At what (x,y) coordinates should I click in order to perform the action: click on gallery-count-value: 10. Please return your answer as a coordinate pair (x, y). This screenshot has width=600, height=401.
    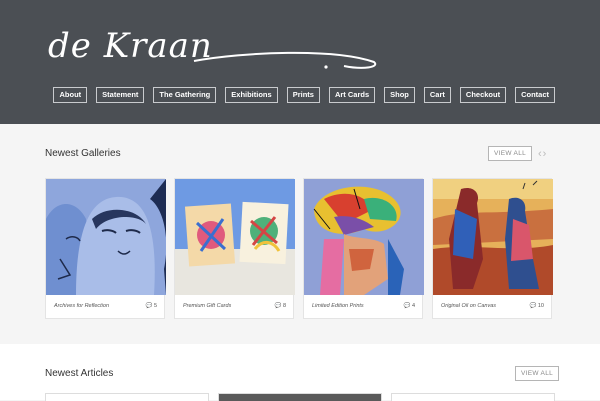
    Looking at the image, I should click on (540, 306).